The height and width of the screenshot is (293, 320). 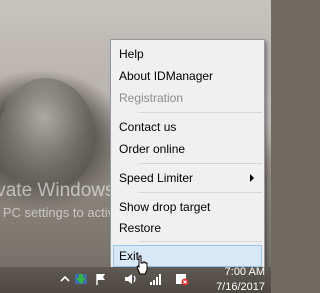 I want to click on menu-item-label: About IDManager, so click(x=166, y=76).